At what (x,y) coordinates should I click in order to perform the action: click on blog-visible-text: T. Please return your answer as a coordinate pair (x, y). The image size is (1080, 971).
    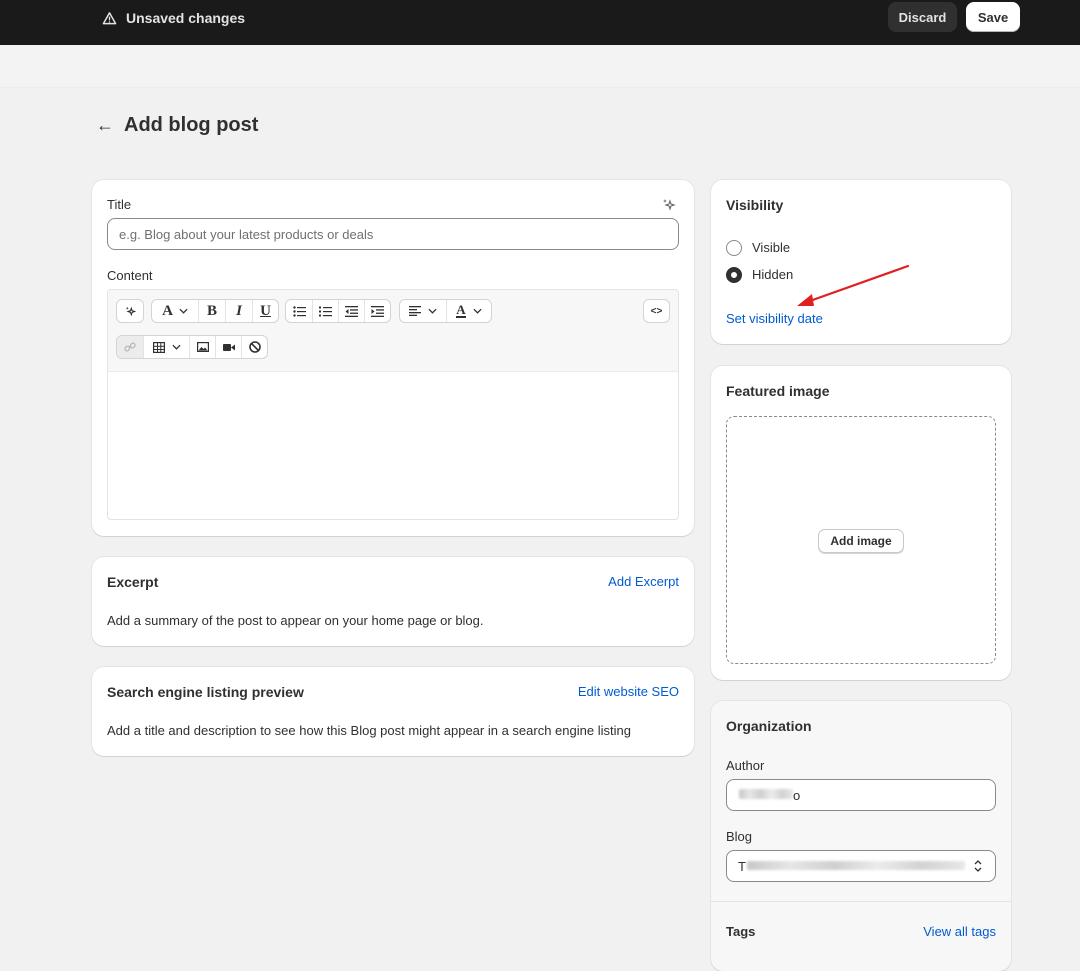
    Looking at the image, I should click on (742, 866).